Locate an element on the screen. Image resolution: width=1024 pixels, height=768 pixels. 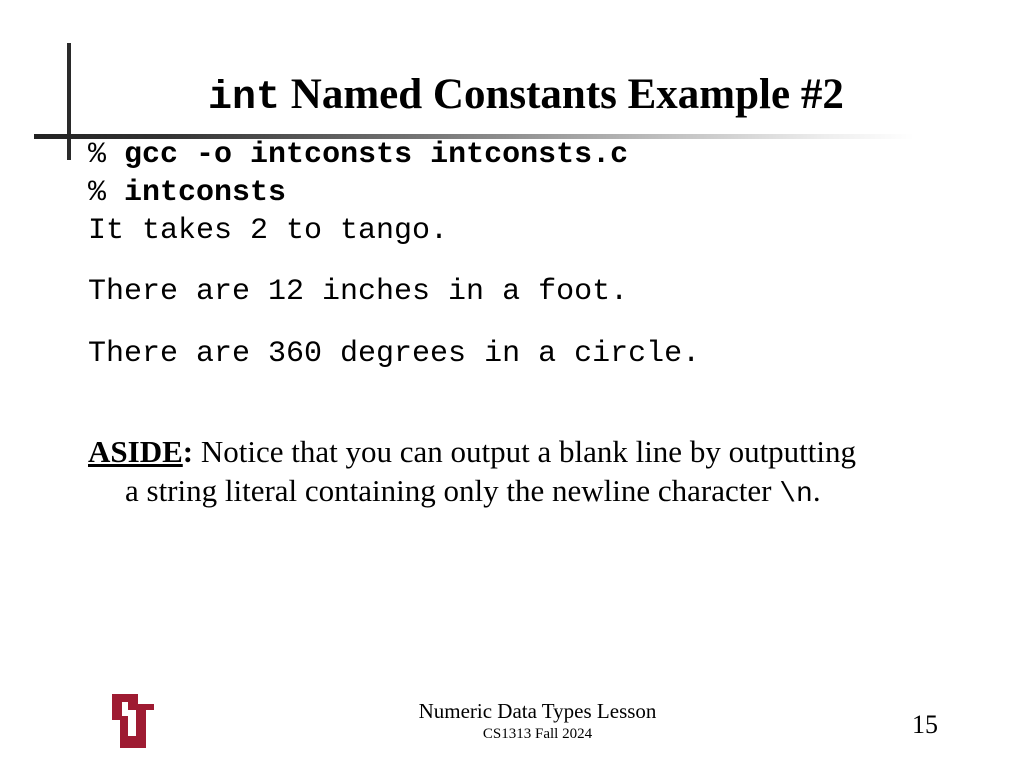
terminal-command-line: % gcc -o intconsts intconsts.c is located at coordinates (358, 155).